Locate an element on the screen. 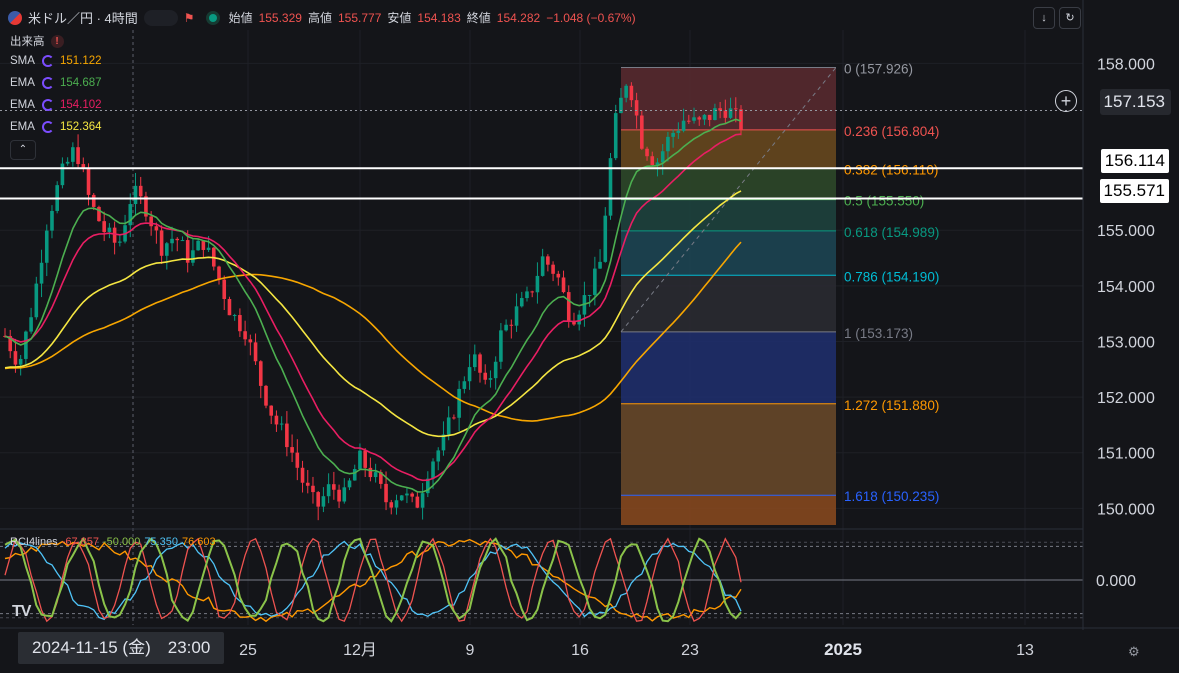  add-plus-icon: + is located at coordinates (1066, 101).